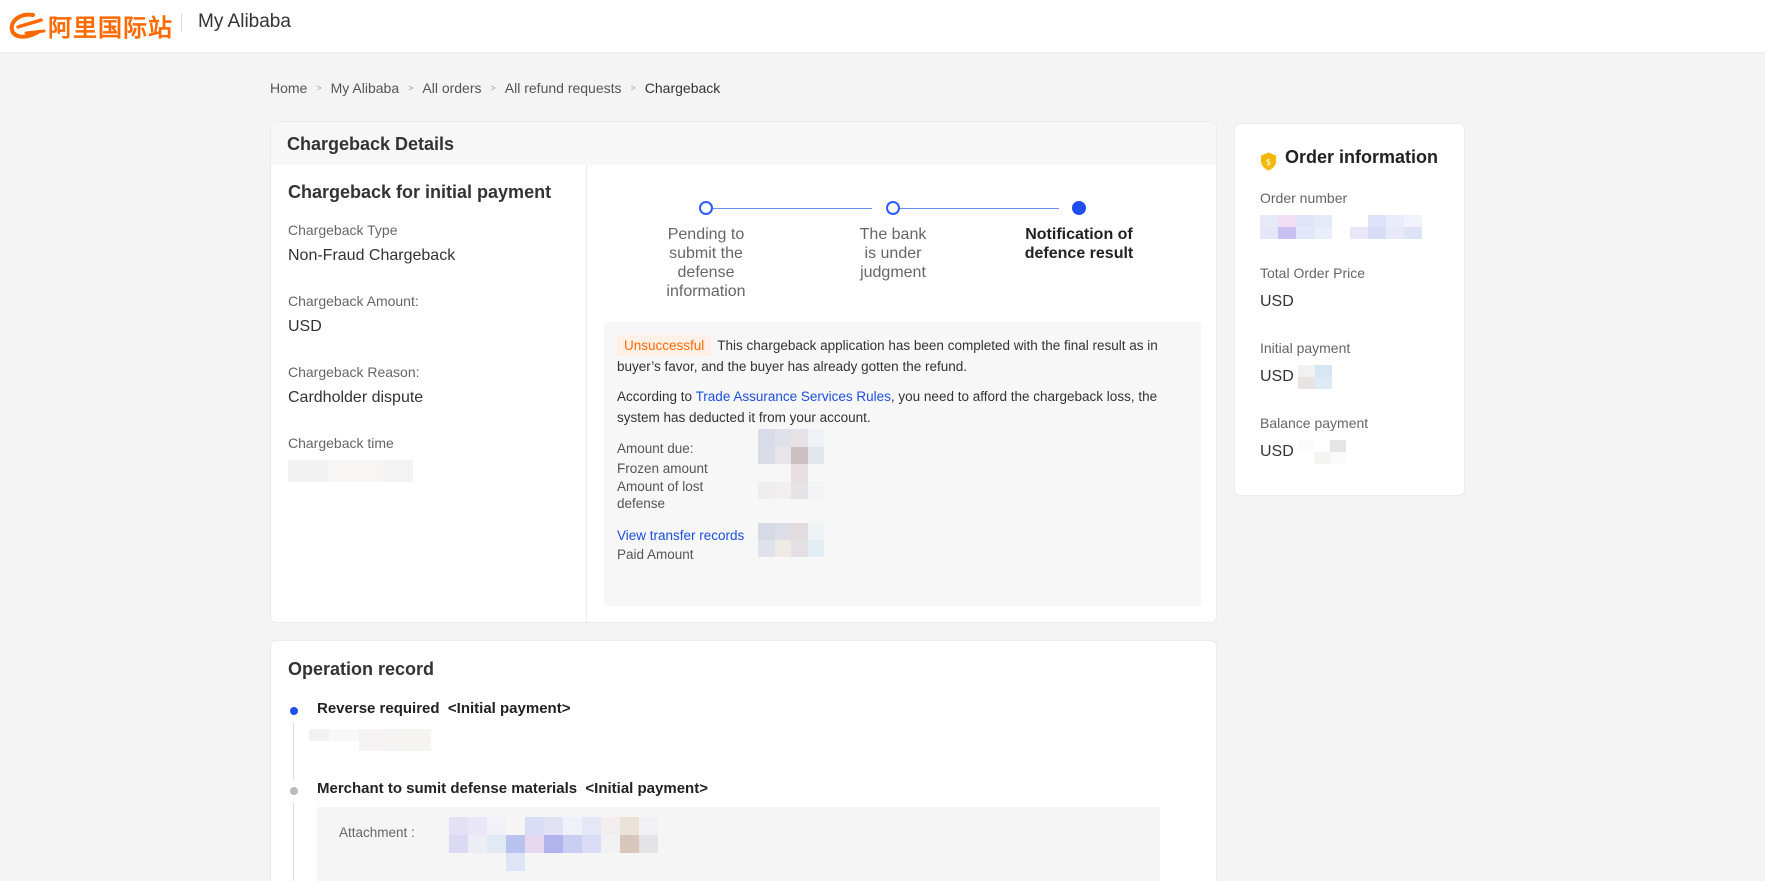 The width and height of the screenshot is (1765, 881). Describe the element at coordinates (1277, 301) in the screenshot. I see `total-order-price-currency: USD` at that location.